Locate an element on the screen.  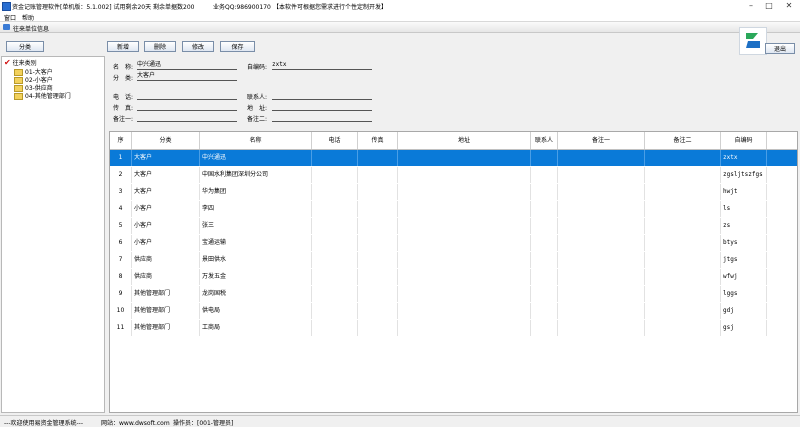
col-no: 序 is located at coordinates (121, 140).